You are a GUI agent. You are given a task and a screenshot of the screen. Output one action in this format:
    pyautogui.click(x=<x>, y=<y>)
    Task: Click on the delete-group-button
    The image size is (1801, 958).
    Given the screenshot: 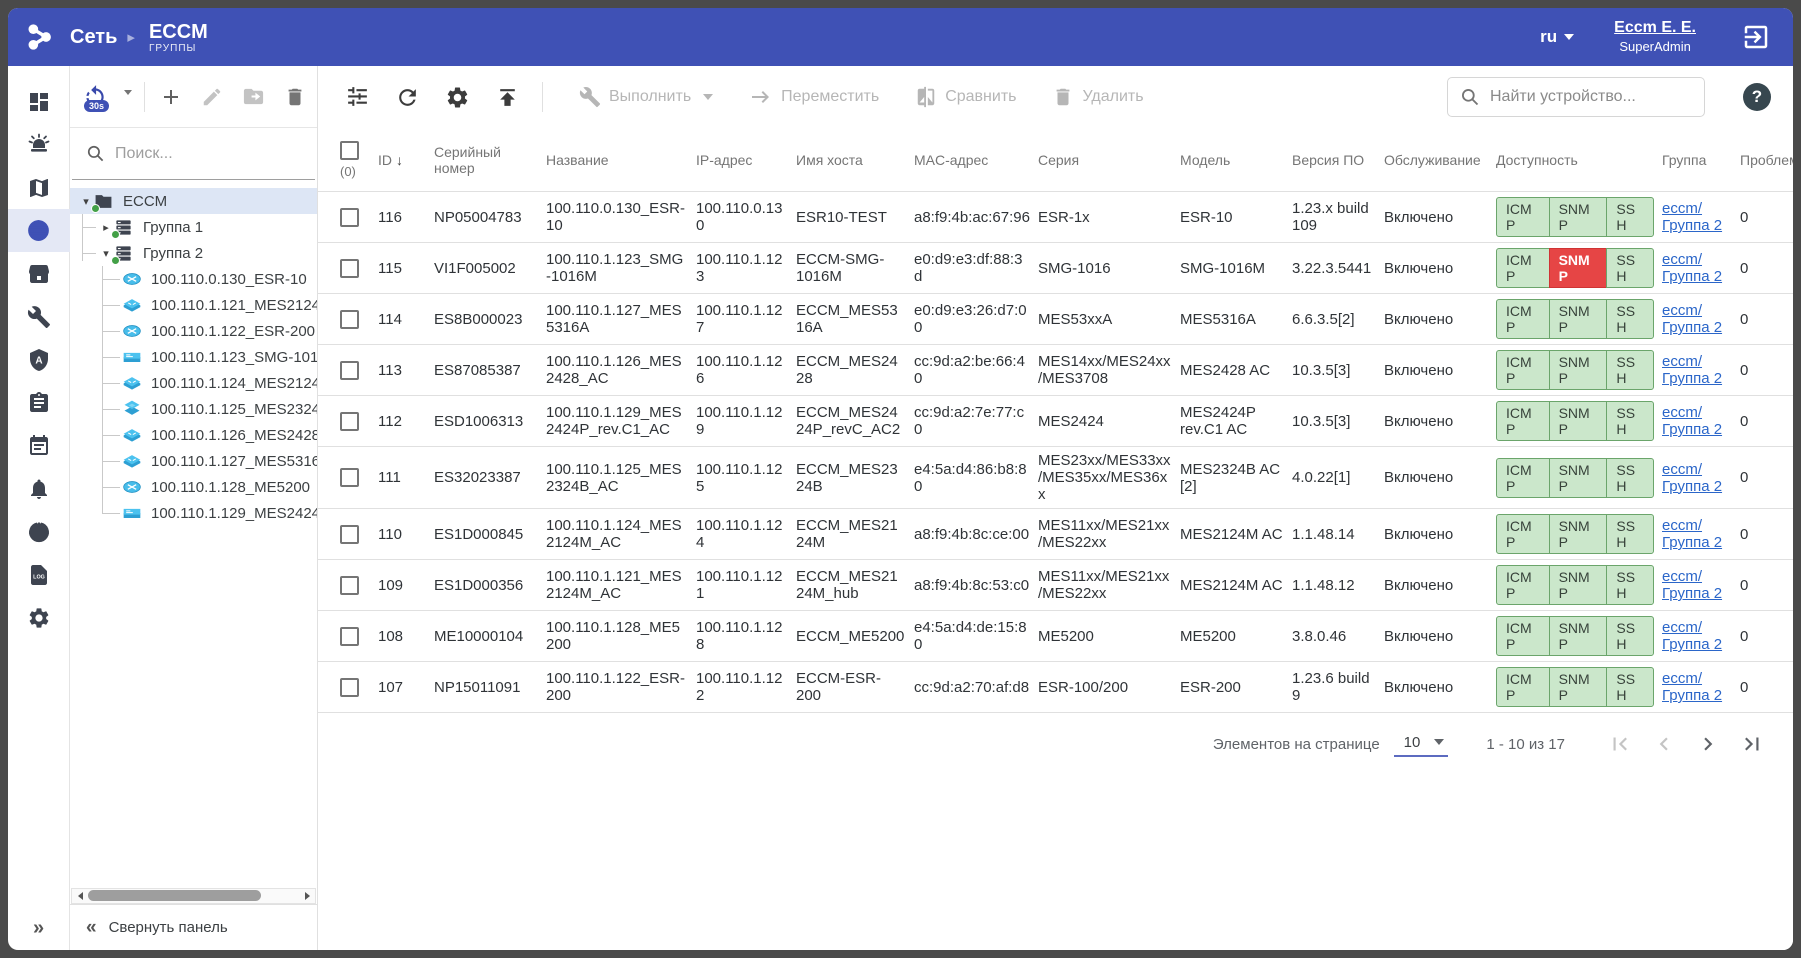 What is the action you would take?
    pyautogui.click(x=295, y=97)
    